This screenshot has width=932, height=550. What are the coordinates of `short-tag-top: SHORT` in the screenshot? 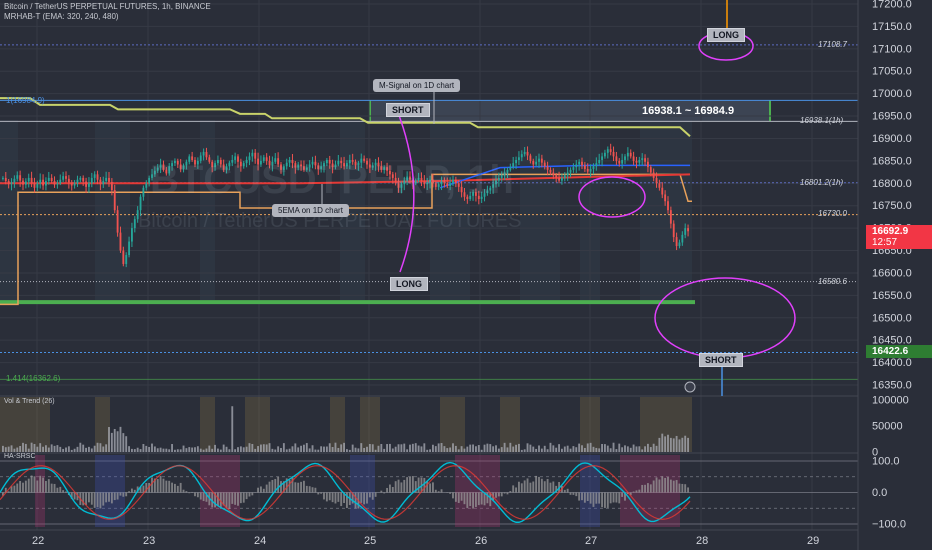 It's located at (408, 110).